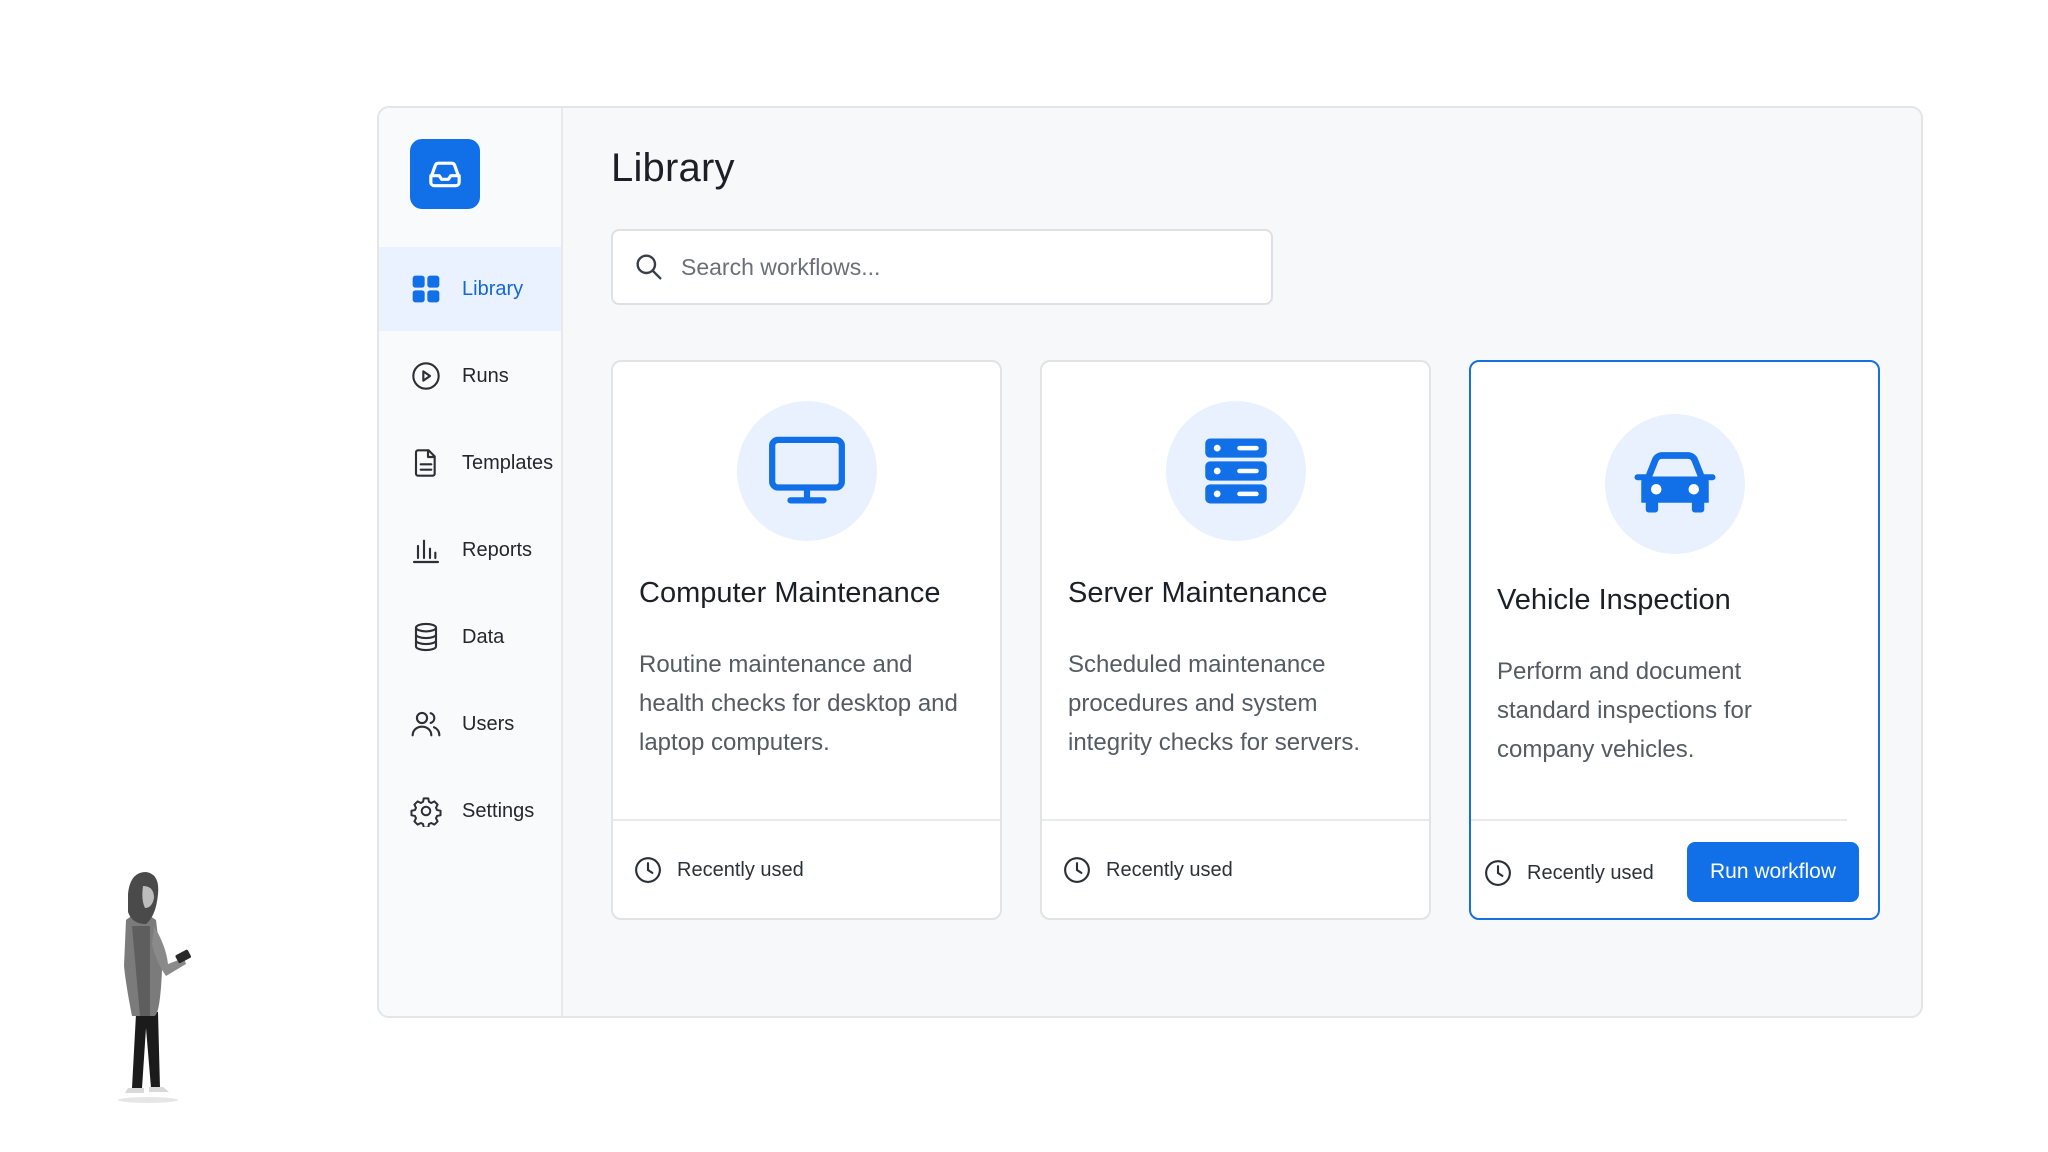 This screenshot has width=2048, height=1152. Describe the element at coordinates (498, 810) in the screenshot. I see `sidebar-item-label: Settings` at that location.